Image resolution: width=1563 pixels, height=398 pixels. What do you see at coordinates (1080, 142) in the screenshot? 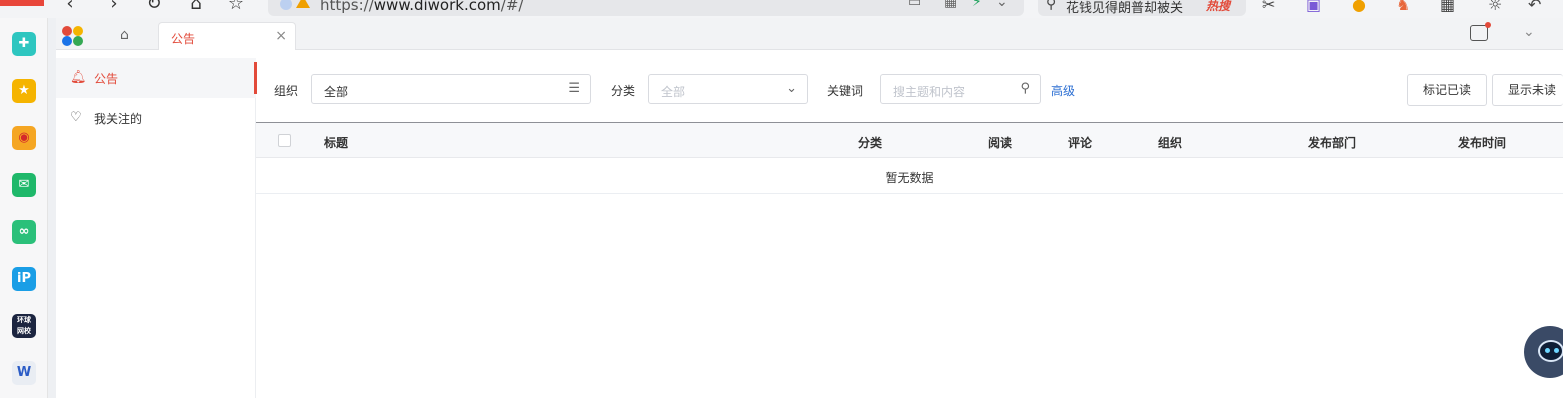
I see `column-header-comments: 评论` at bounding box center [1080, 142].